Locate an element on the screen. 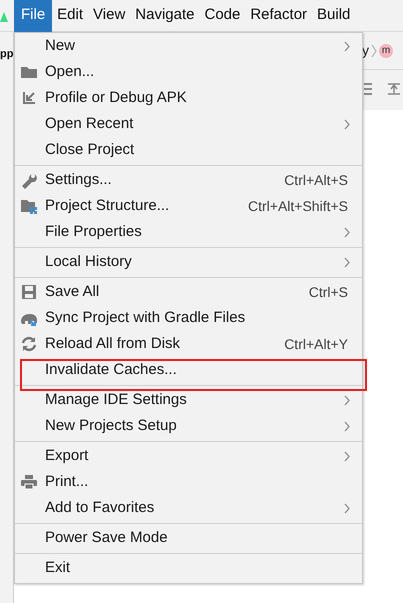 Image resolution: width=403 pixels, height=603 pixels. refresh-icon is located at coordinates (29, 344).